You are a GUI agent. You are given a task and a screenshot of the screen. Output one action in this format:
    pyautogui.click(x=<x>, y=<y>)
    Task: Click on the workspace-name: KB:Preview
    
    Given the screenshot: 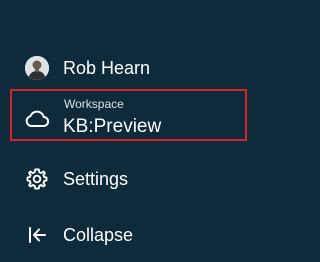 What is the action you would take?
    pyautogui.click(x=112, y=126)
    